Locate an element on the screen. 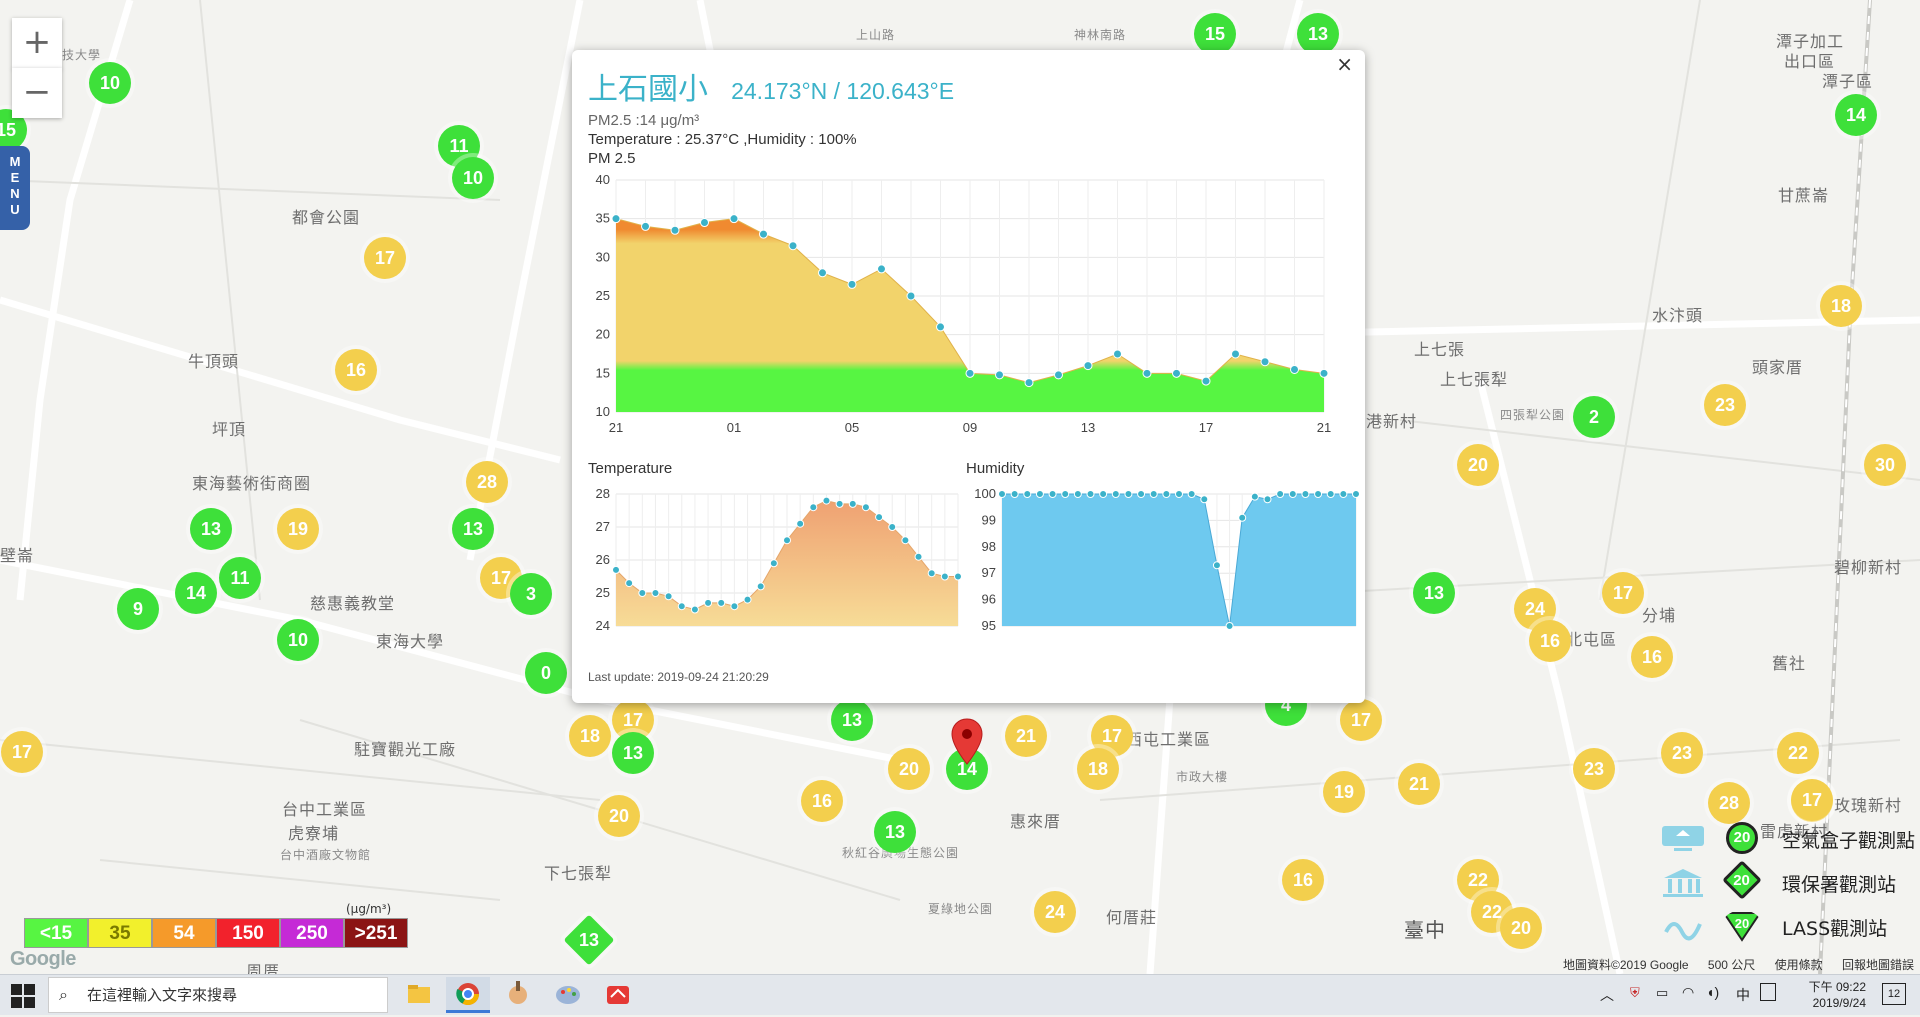 Image resolution: width=1920 pixels, height=1017 pixels. google-logo: Google is located at coordinates (43, 959).